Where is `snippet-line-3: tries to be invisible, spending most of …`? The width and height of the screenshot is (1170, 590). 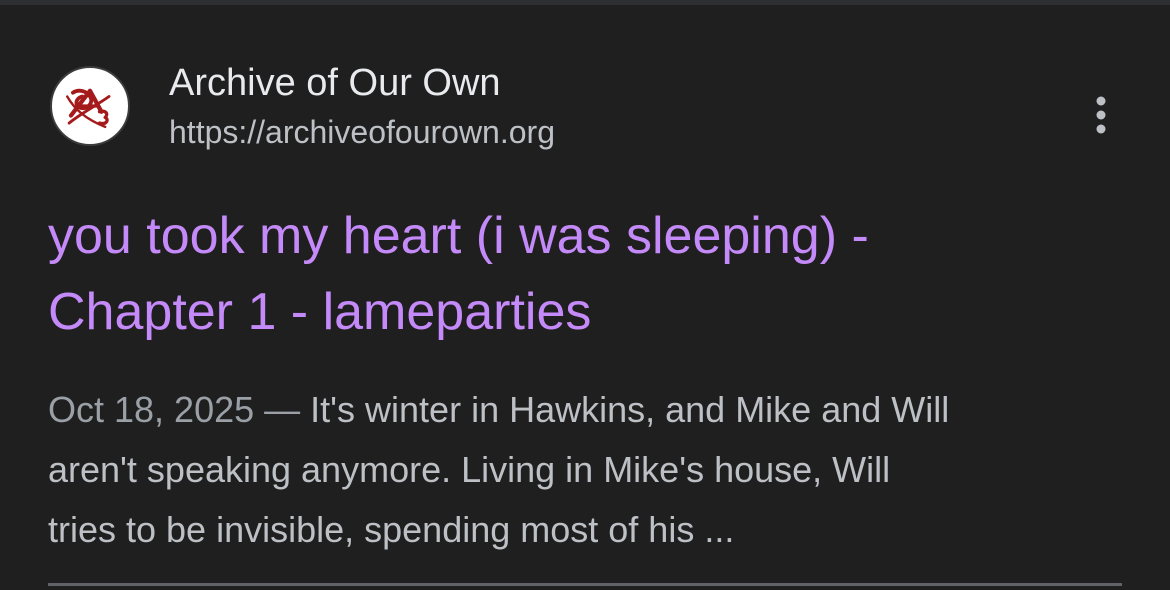 snippet-line-3: tries to be invisible, spending most of … is located at coordinates (391, 529).